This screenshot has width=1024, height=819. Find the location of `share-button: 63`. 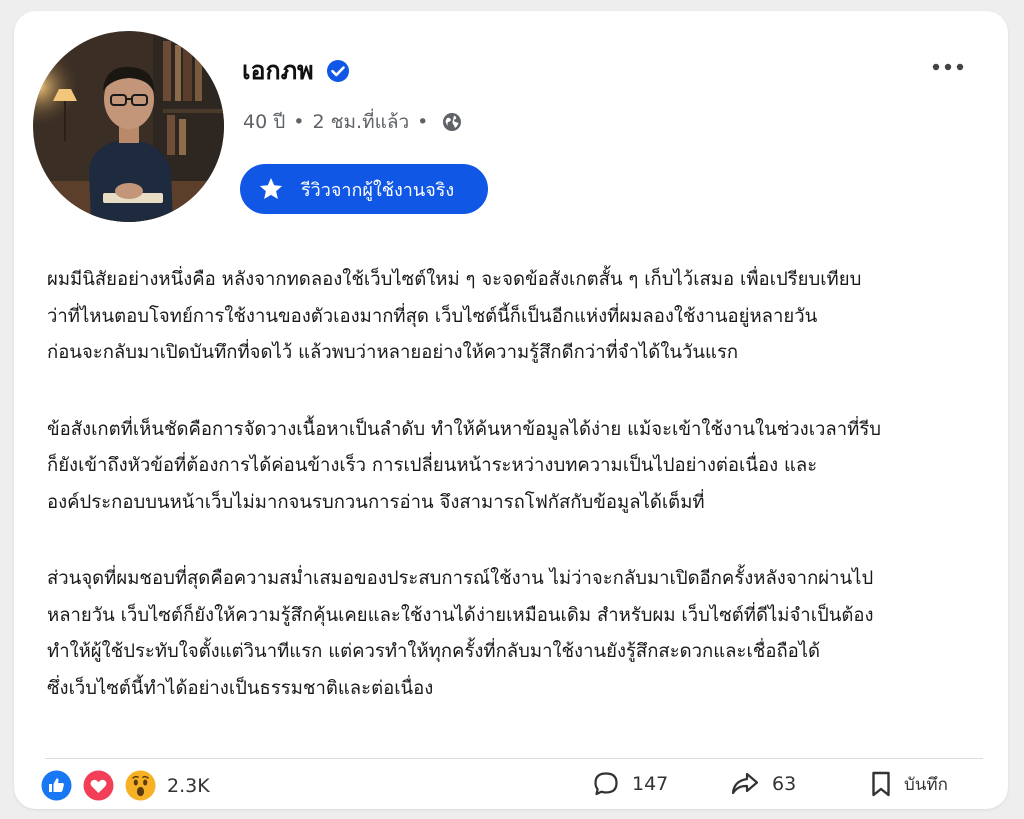

share-button: 63 is located at coordinates (763, 784).